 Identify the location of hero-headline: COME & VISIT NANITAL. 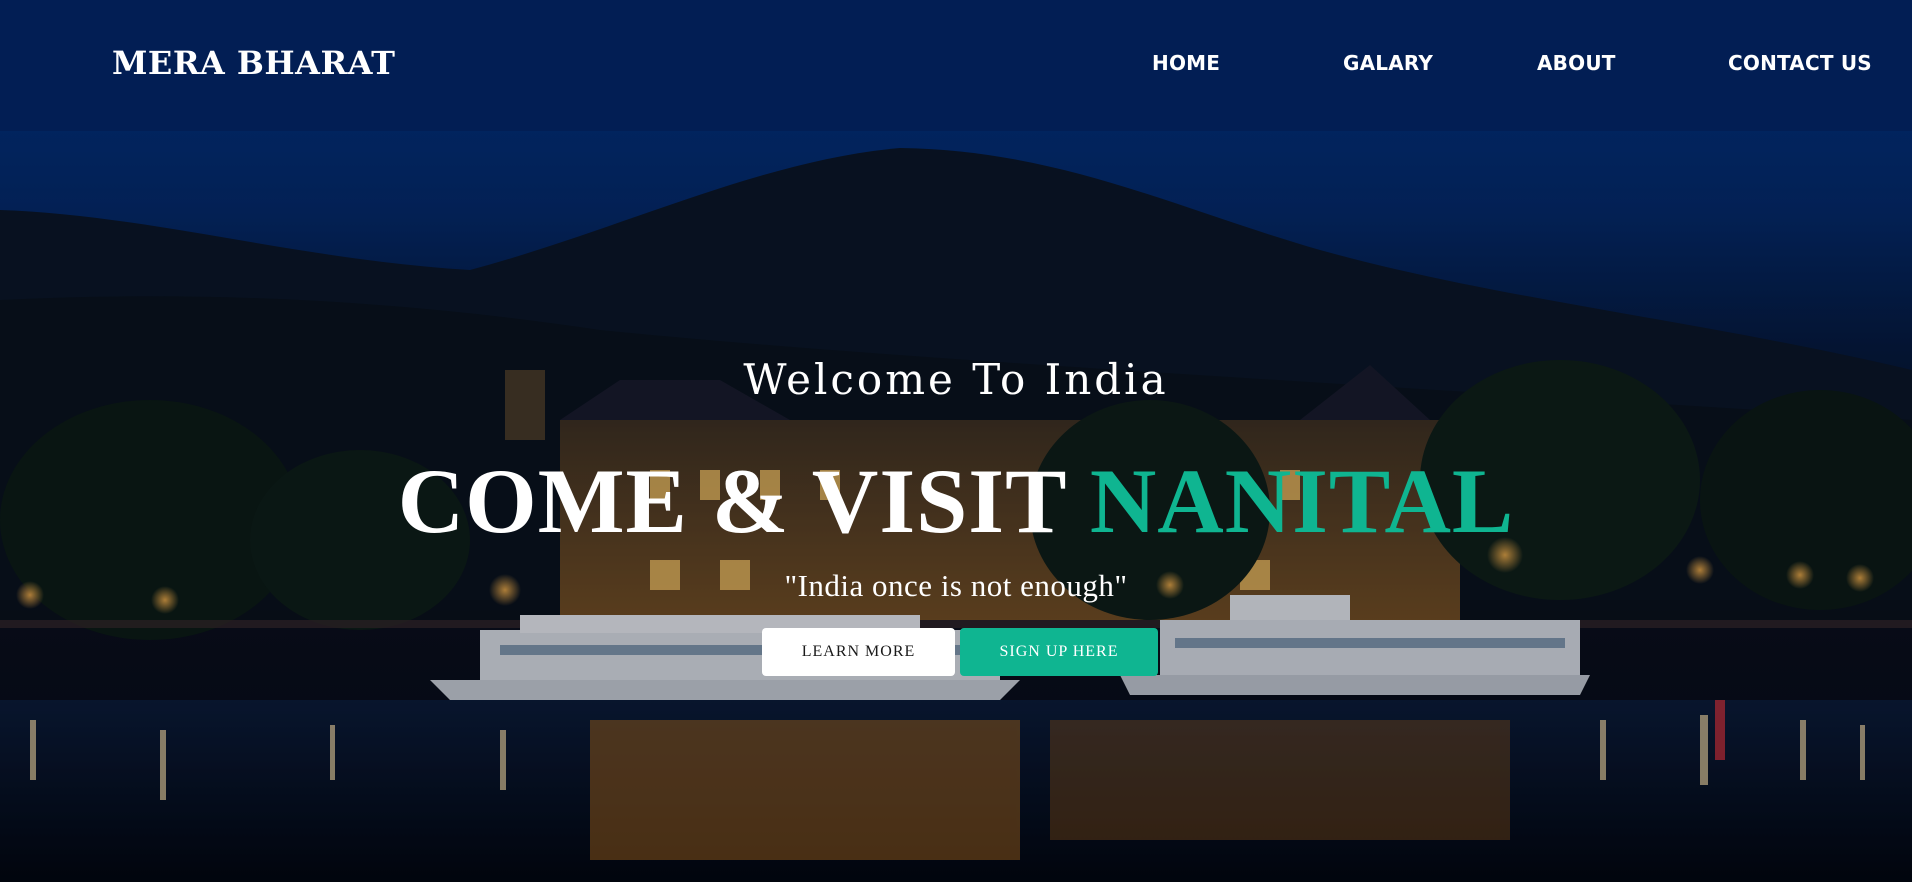
(956, 501).